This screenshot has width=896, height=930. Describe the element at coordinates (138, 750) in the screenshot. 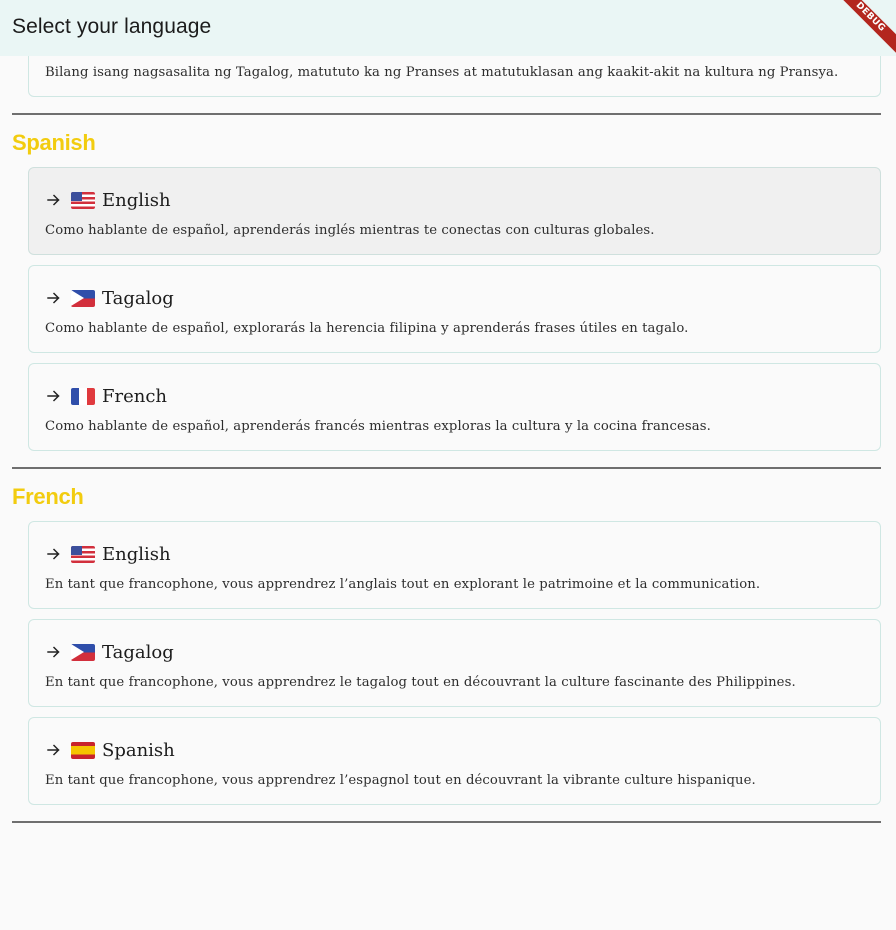

I see `language-name: Spanish` at that location.